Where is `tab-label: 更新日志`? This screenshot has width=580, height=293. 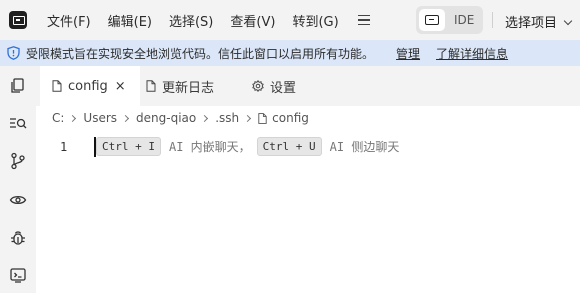
tab-label: 更新日志 is located at coordinates (188, 88).